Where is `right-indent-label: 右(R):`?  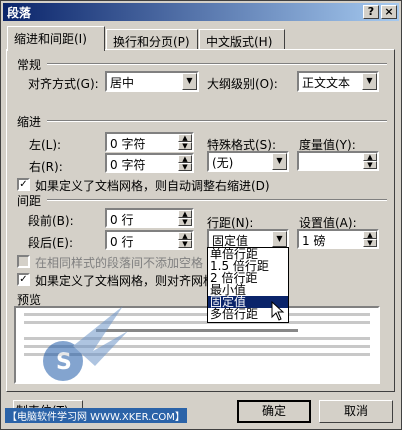 right-indent-label: 右(R): is located at coordinates (46, 167).